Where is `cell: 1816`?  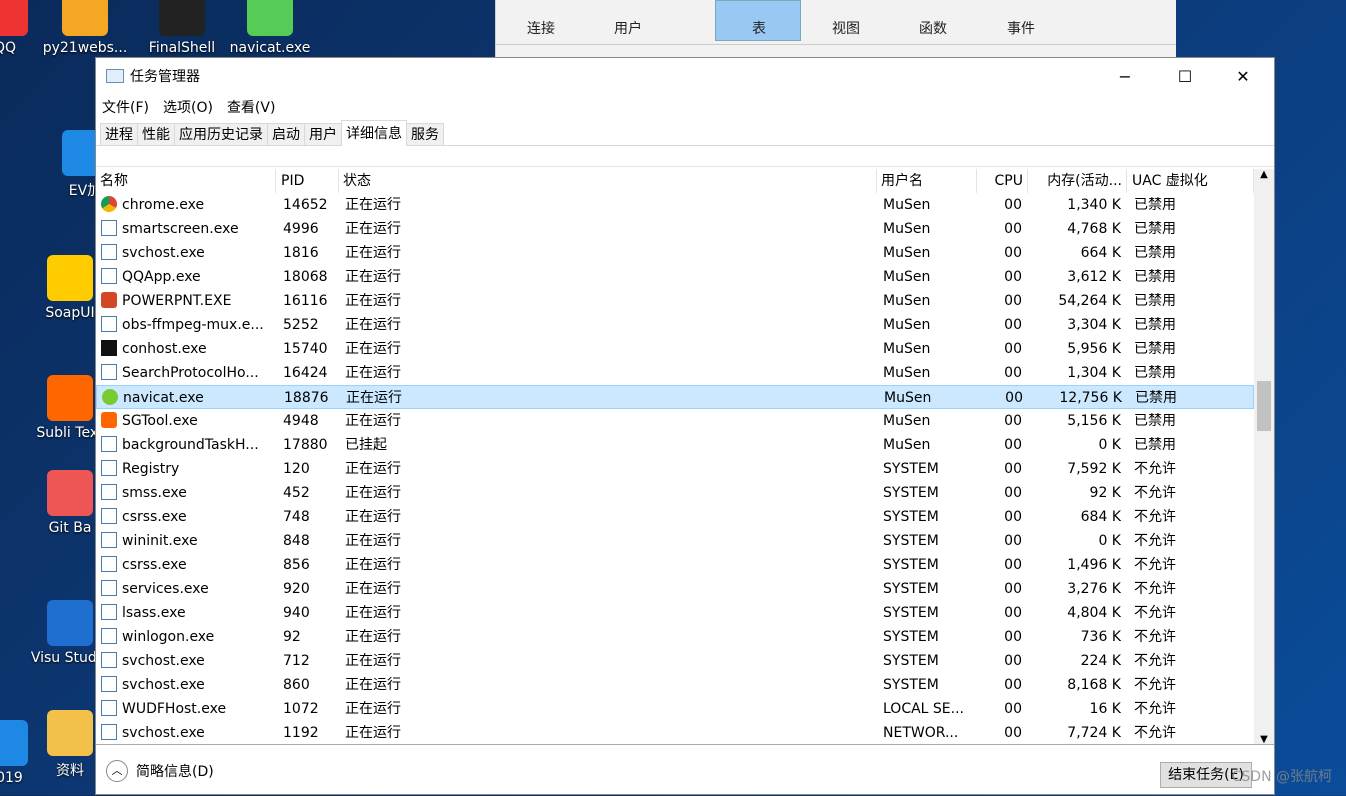
cell: 1816 is located at coordinates (314, 253).